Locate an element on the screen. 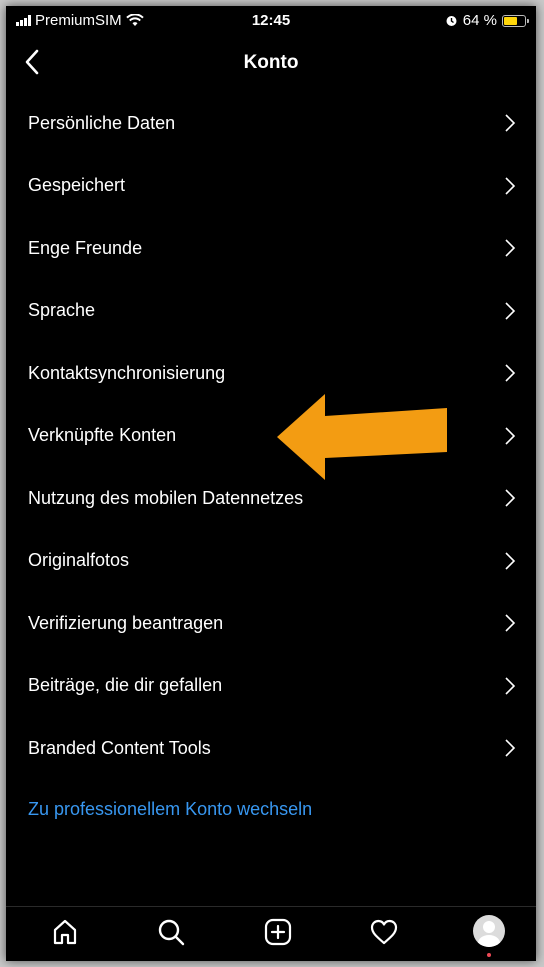 This screenshot has width=544, height=967. nav-add-post-button is located at coordinates (278, 932).